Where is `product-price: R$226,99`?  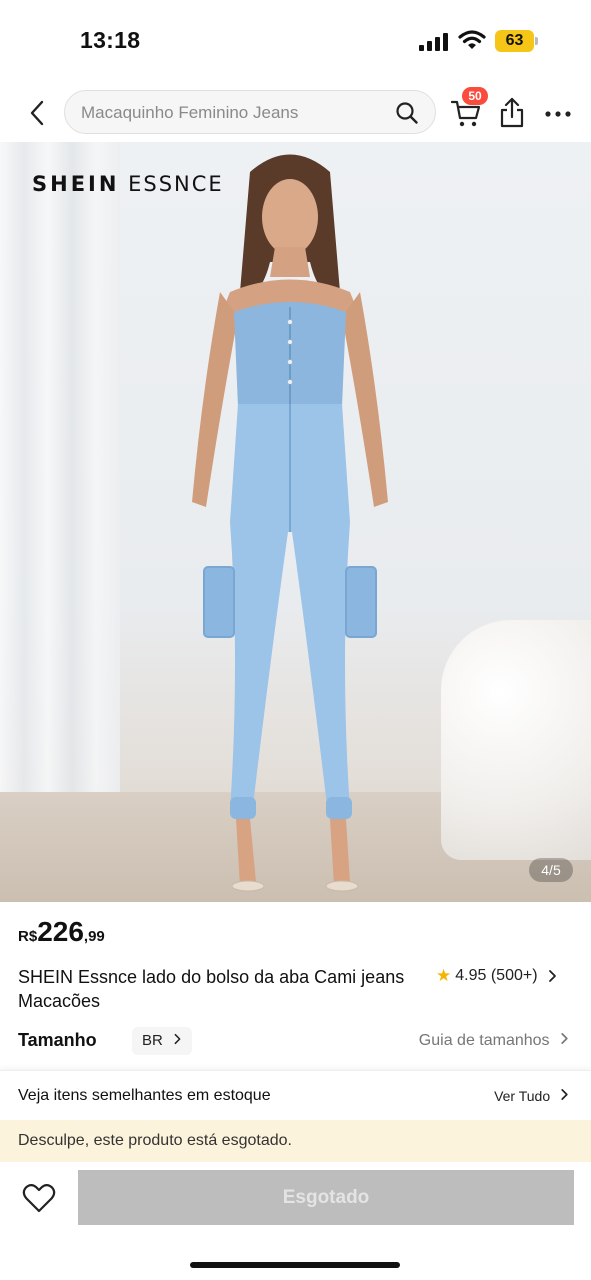
product-price: R$226,99 is located at coordinates (61, 932).